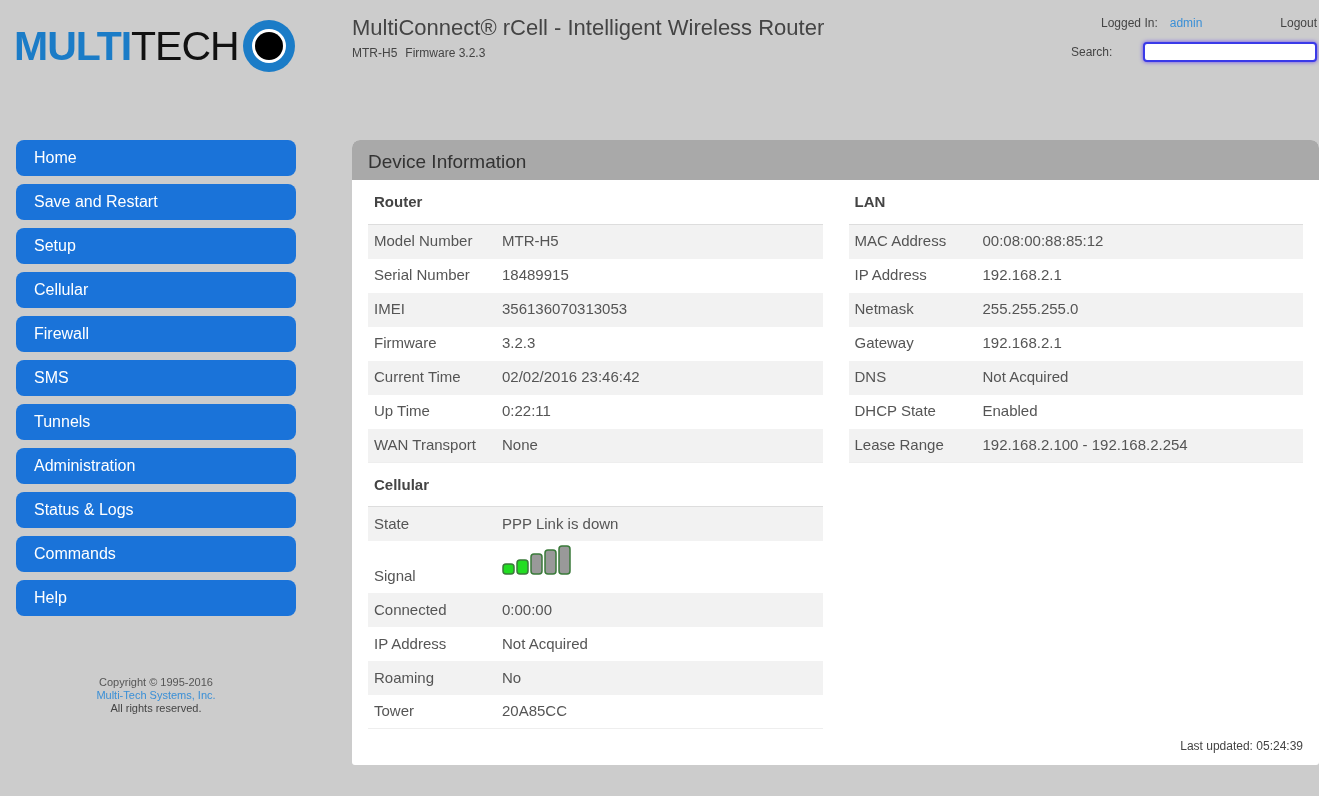 This screenshot has width=1319, height=796. I want to click on field-label: Roaming, so click(404, 677).